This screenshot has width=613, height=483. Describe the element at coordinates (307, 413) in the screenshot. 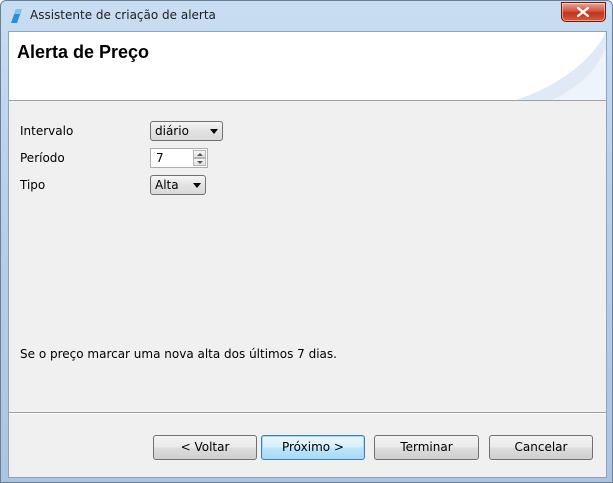

I see `footer-divider` at that location.